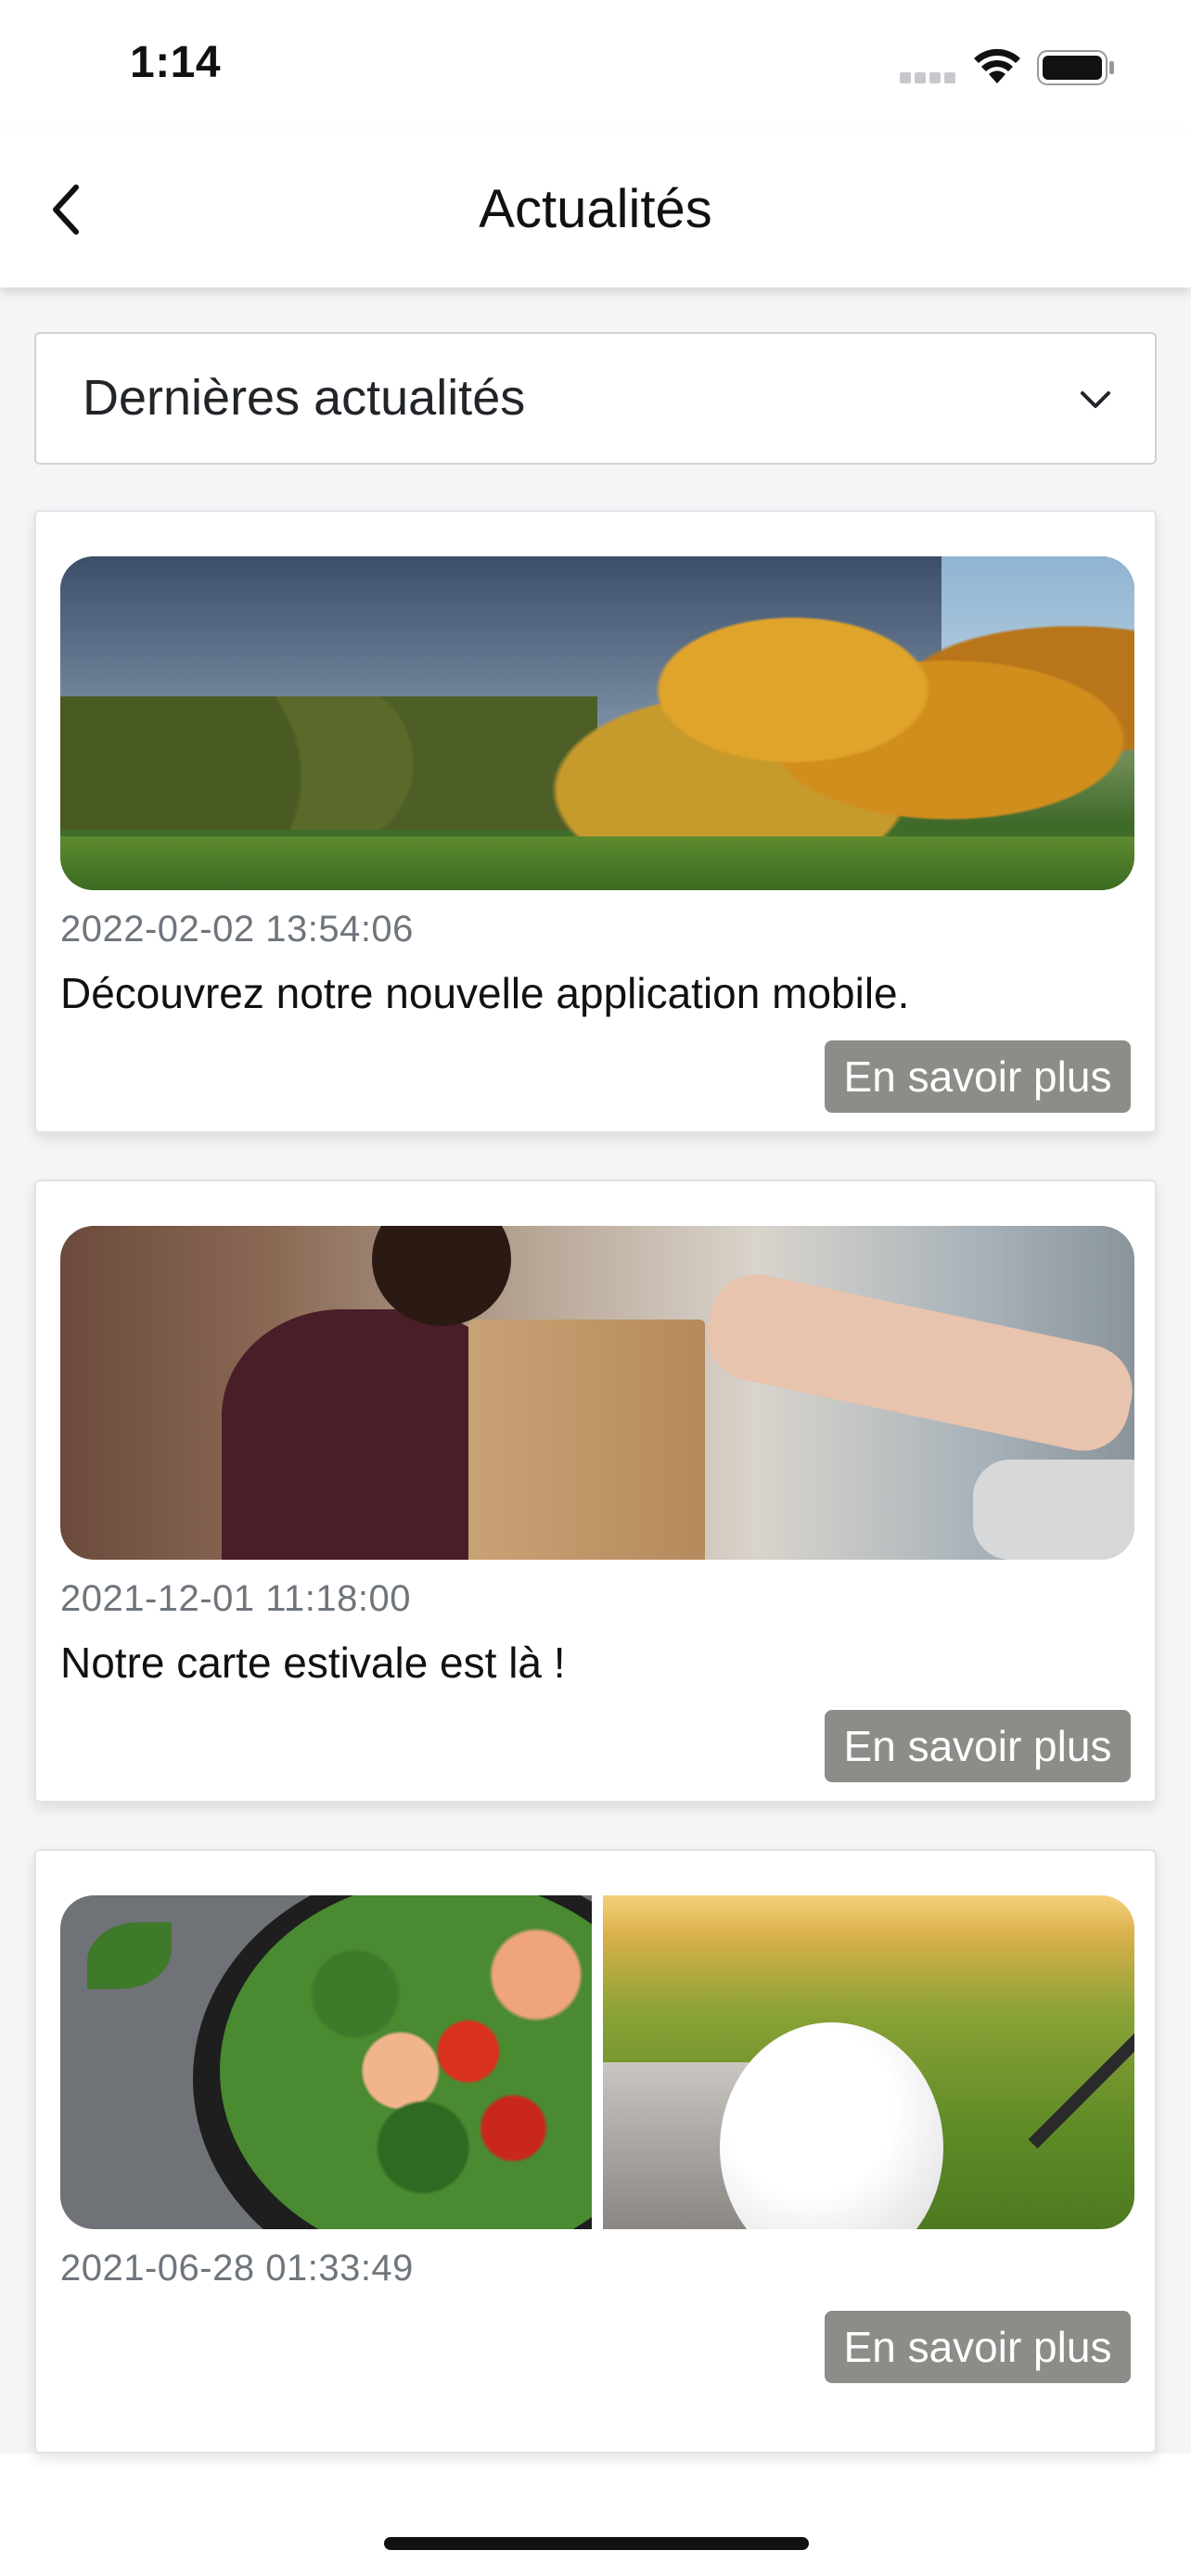 This screenshot has width=1191, height=2576. What do you see at coordinates (304, 398) in the screenshot?
I see `news-filter-value: Dernières actualités` at bounding box center [304, 398].